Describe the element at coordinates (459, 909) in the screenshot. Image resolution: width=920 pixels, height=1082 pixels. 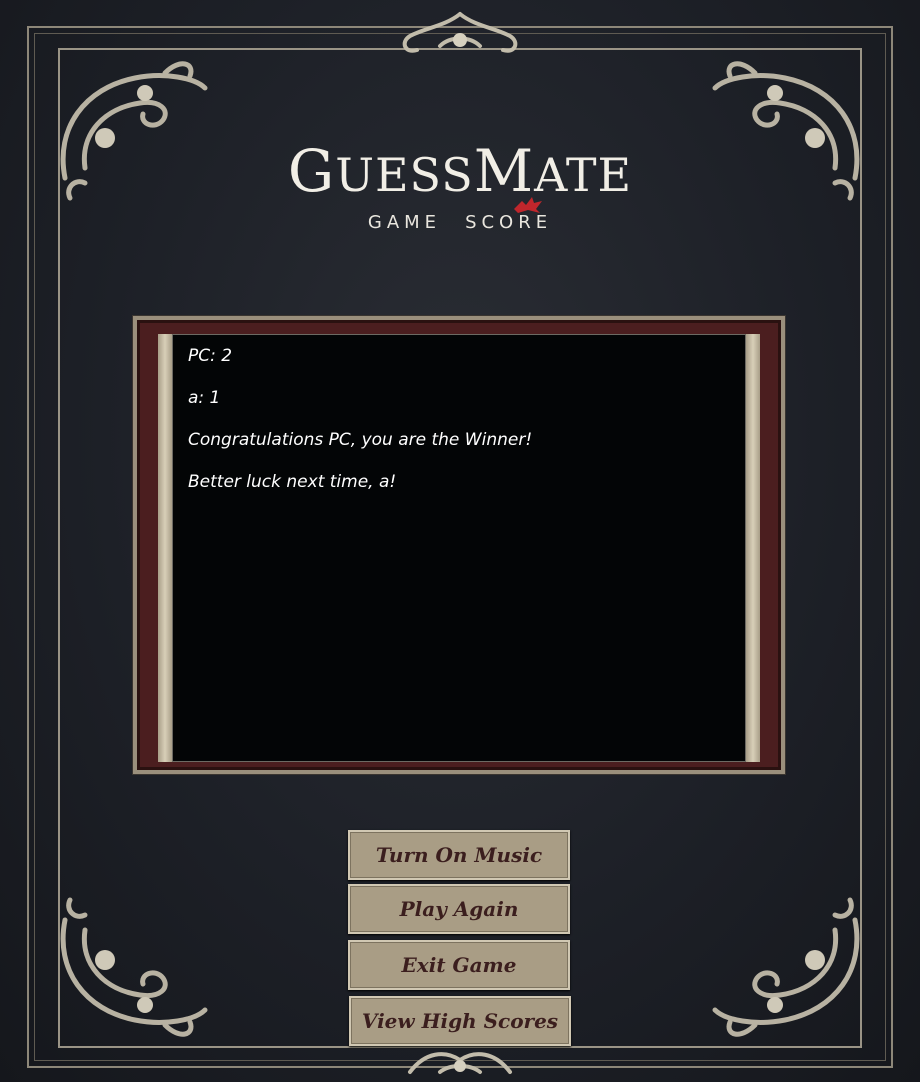
I see `play-again-button: Play Again` at that location.